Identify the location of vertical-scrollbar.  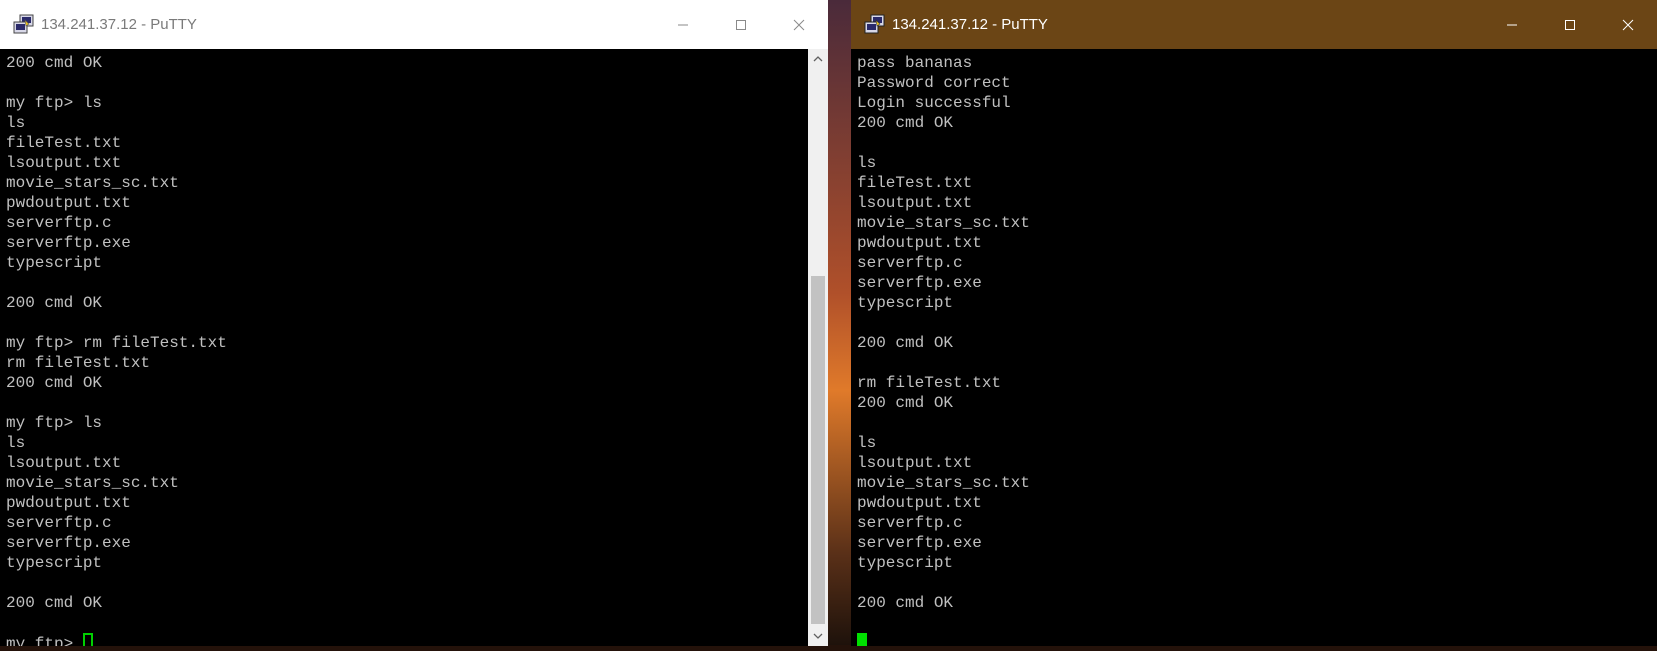
(818, 347).